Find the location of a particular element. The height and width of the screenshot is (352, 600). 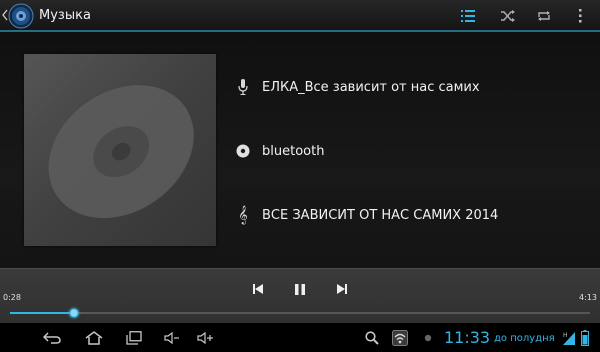

repeat-icon is located at coordinates (544, 16).